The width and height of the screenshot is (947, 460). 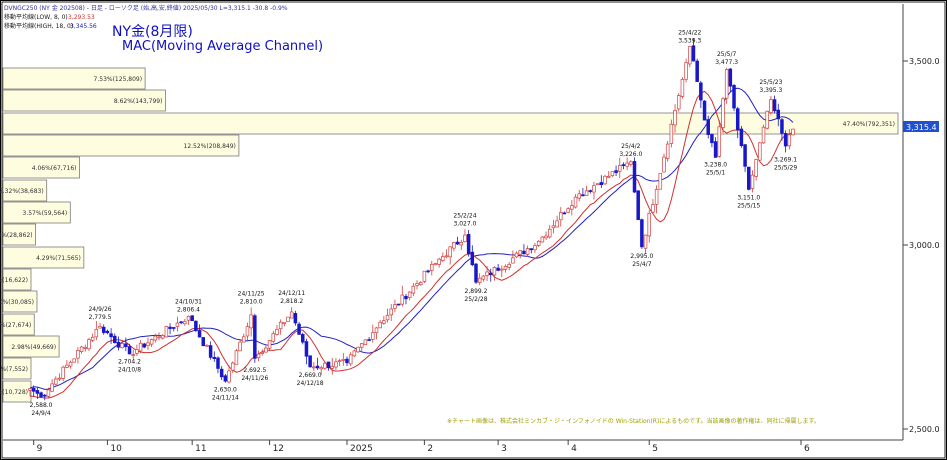 I want to click on annotation-label: 24/9/4, so click(x=40, y=413).